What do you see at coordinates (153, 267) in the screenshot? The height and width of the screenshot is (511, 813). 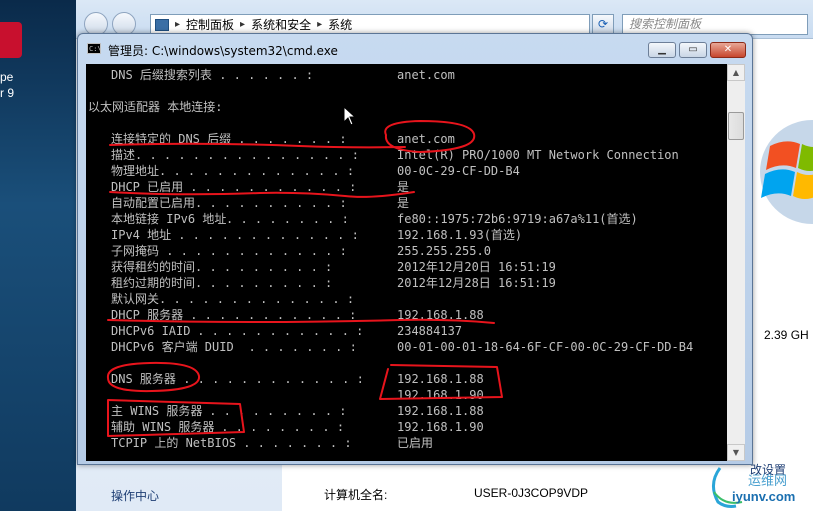 I see `console-line-label: 获得租约的时间` at bounding box center [153, 267].